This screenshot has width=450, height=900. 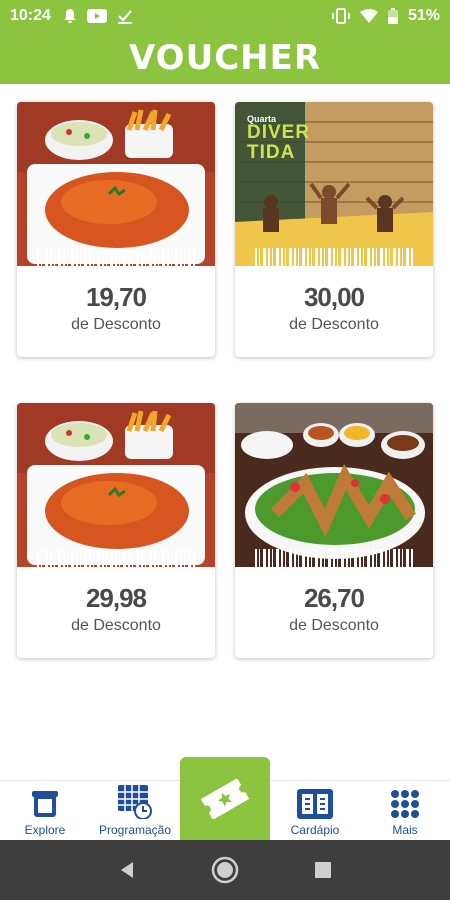 What do you see at coordinates (323, 870) in the screenshot?
I see `recents-icon` at bounding box center [323, 870].